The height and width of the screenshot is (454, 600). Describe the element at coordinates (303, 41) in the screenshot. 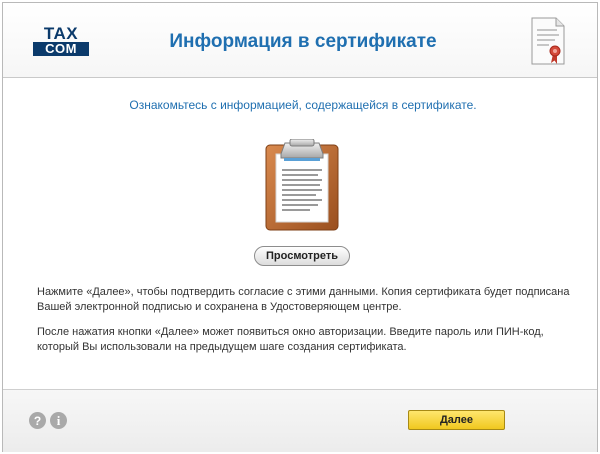

I see `page-title: Информация в сертификате` at that location.